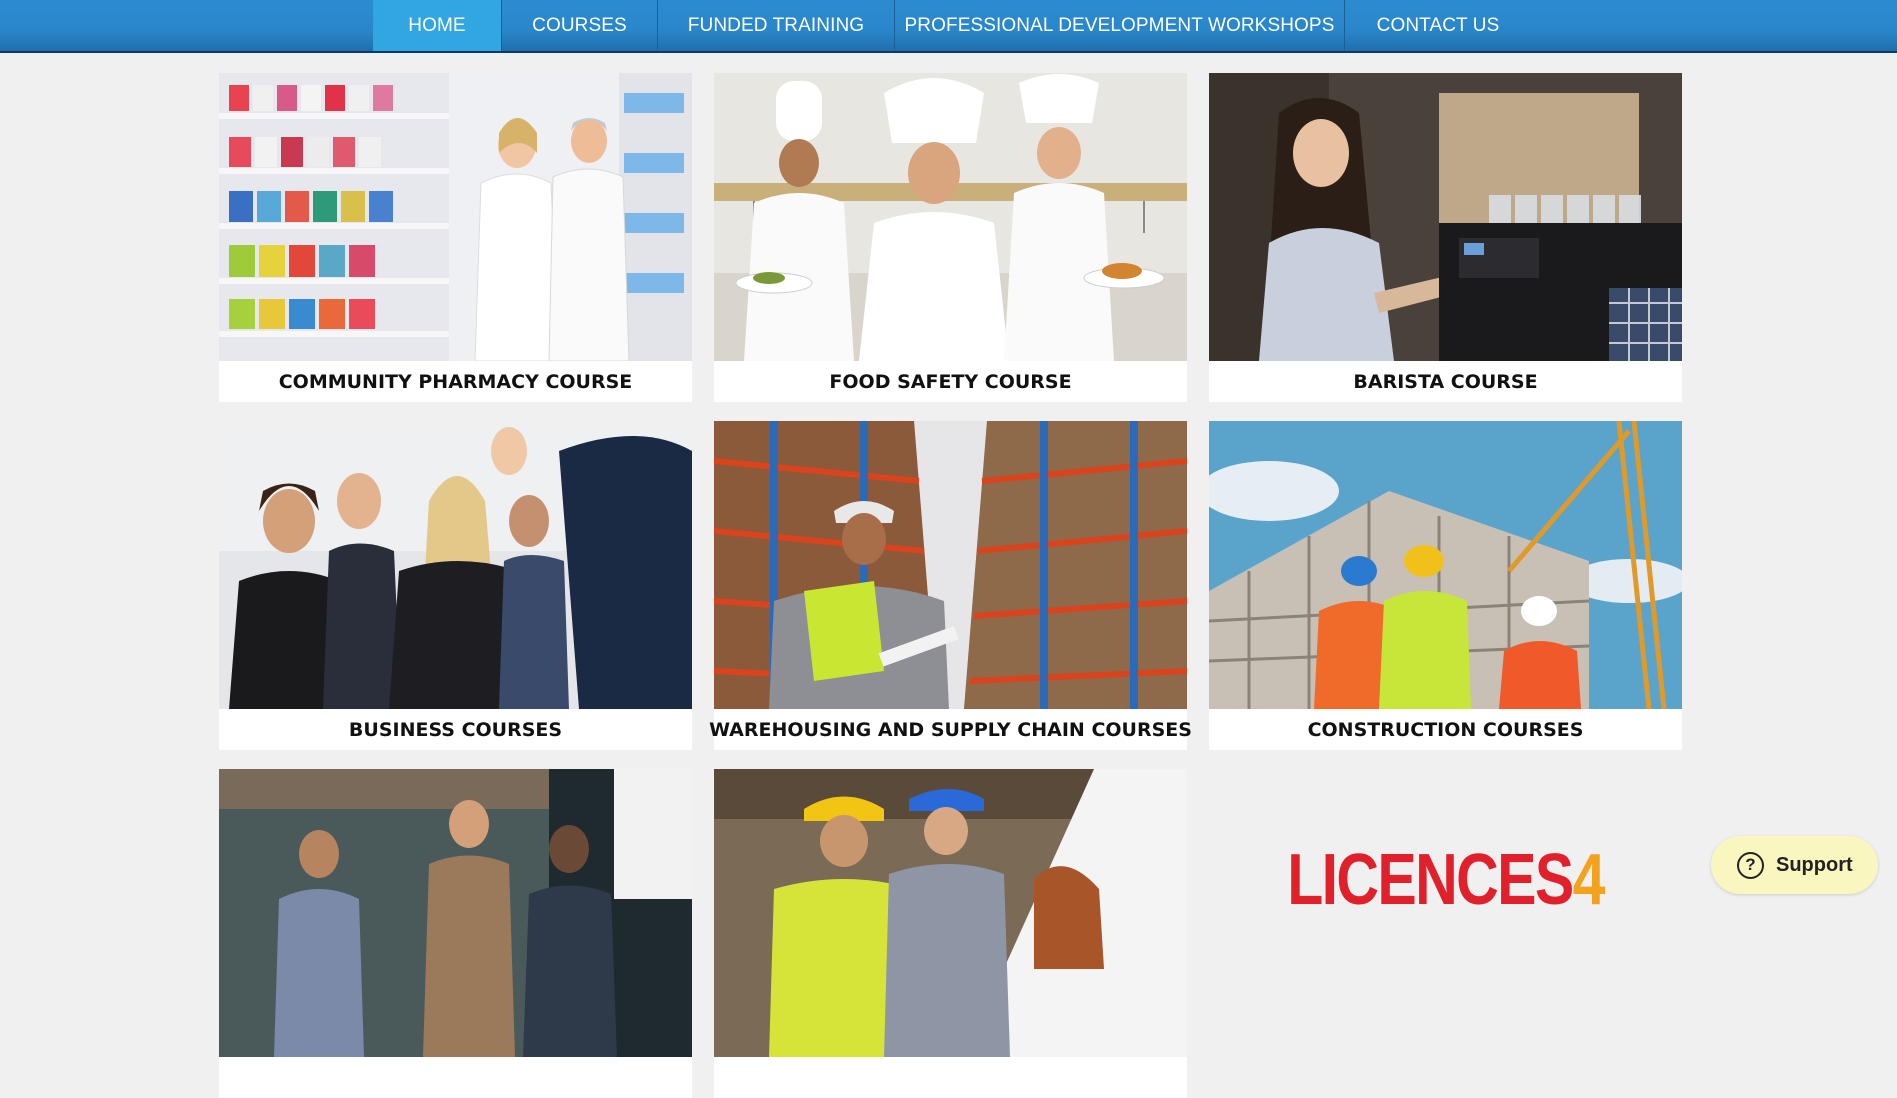 The height and width of the screenshot is (1098, 1897). I want to click on meeting-photo, so click(455, 913).